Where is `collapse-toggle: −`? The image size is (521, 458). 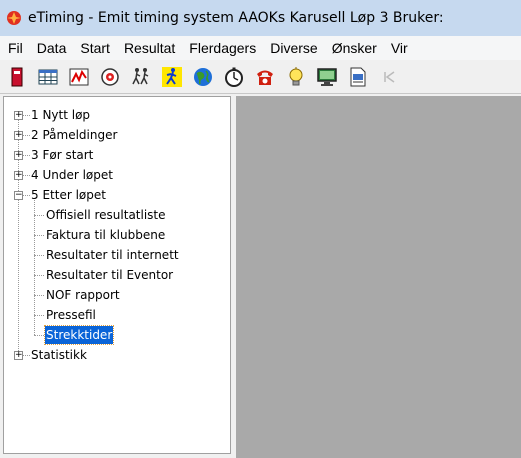
collapse-toggle: − is located at coordinates (18, 195).